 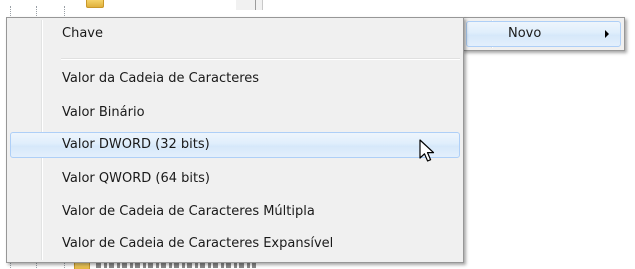 I want to click on menu-item-label: Valor de Cadeia de Caracteres Múltipla, so click(x=188, y=211).